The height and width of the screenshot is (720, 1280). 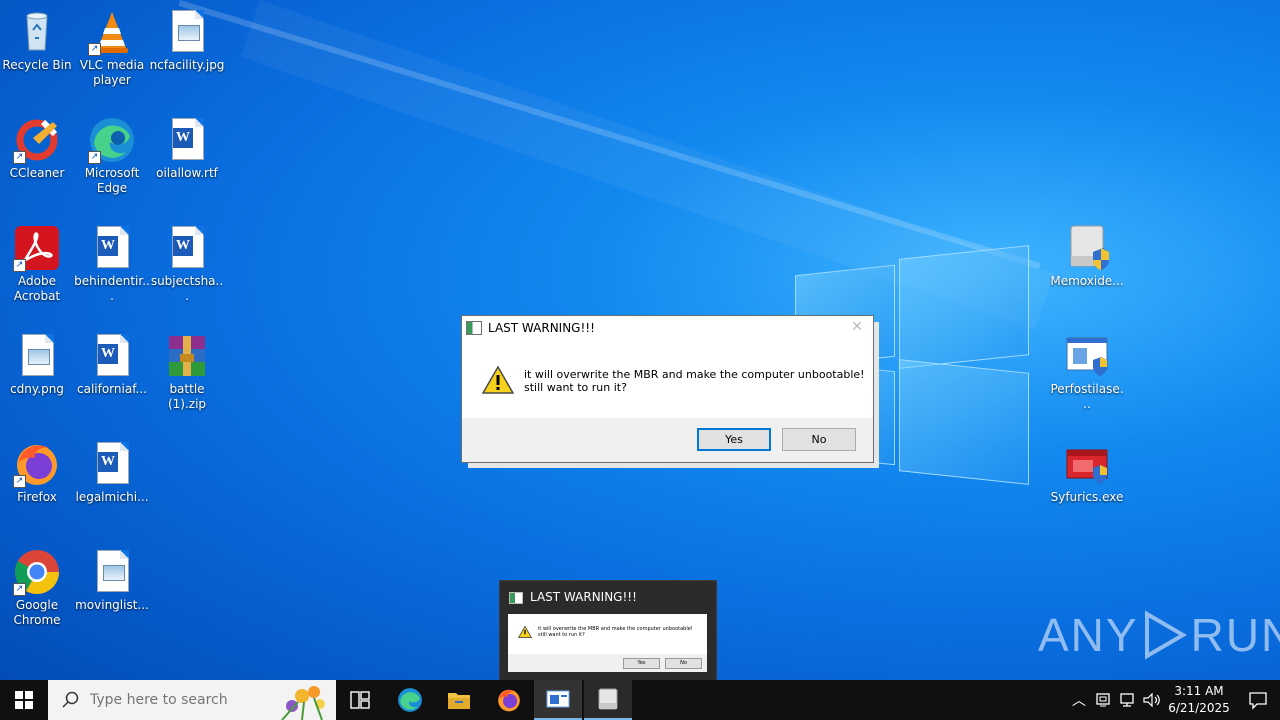 I want to click on search-highlight-flowers-icon, so click(x=303, y=703).